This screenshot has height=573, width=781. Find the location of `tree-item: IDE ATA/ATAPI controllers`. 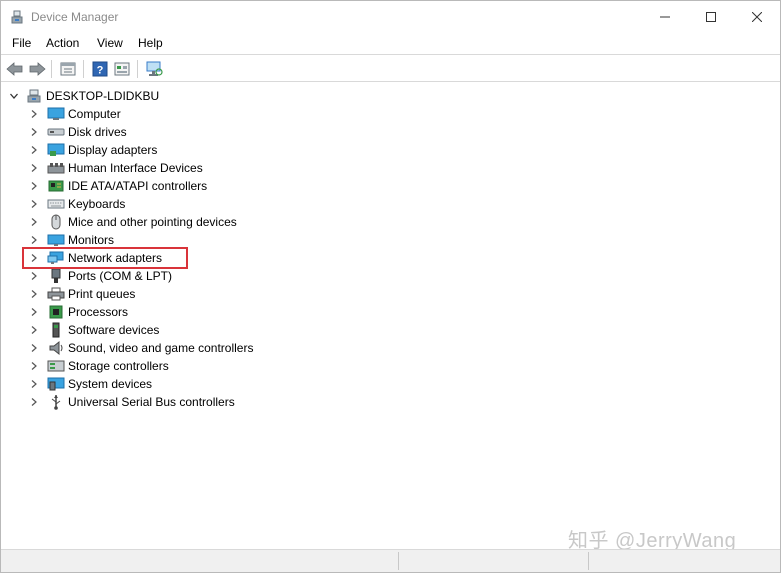

tree-item: IDE ATA/ATAPI controllers is located at coordinates (117, 186).